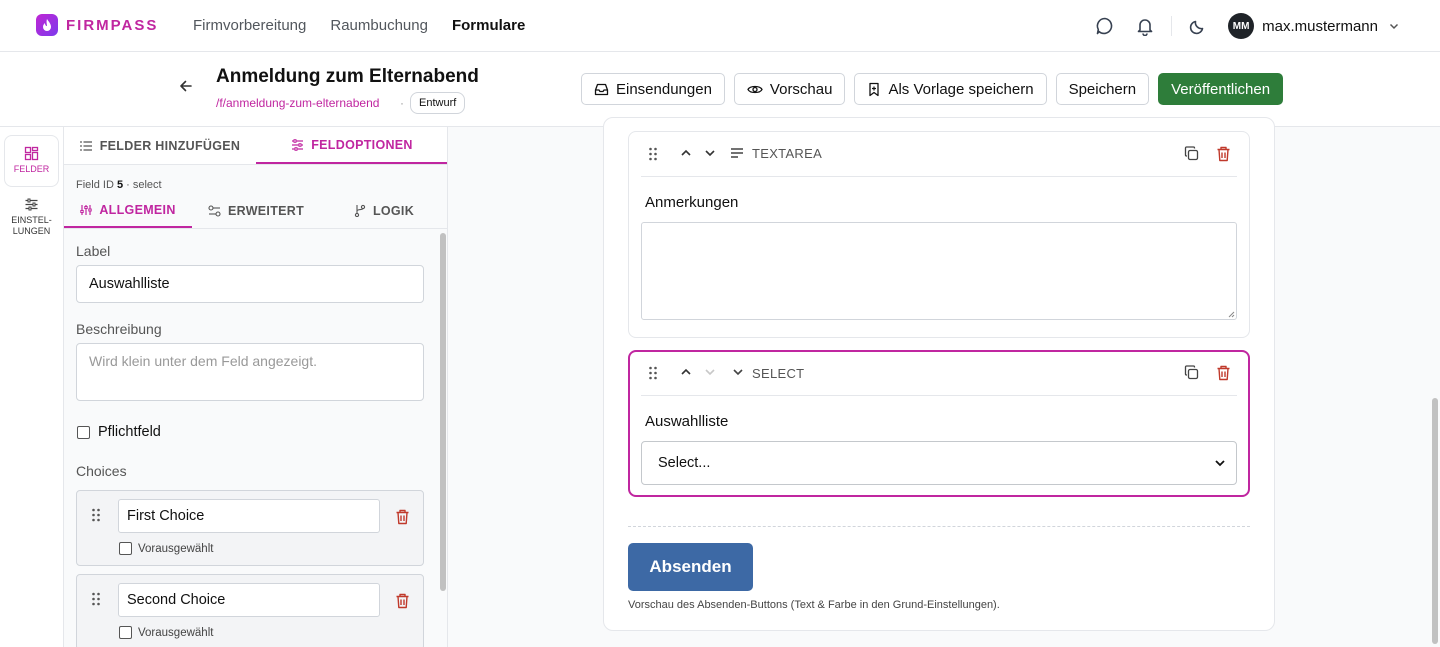  I want to click on panel-scrollbar, so click(443, 412).